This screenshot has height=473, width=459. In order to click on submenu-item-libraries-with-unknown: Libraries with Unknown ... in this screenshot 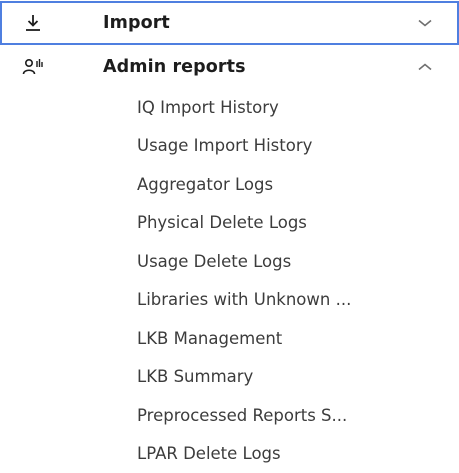, I will do `click(229, 300)`.